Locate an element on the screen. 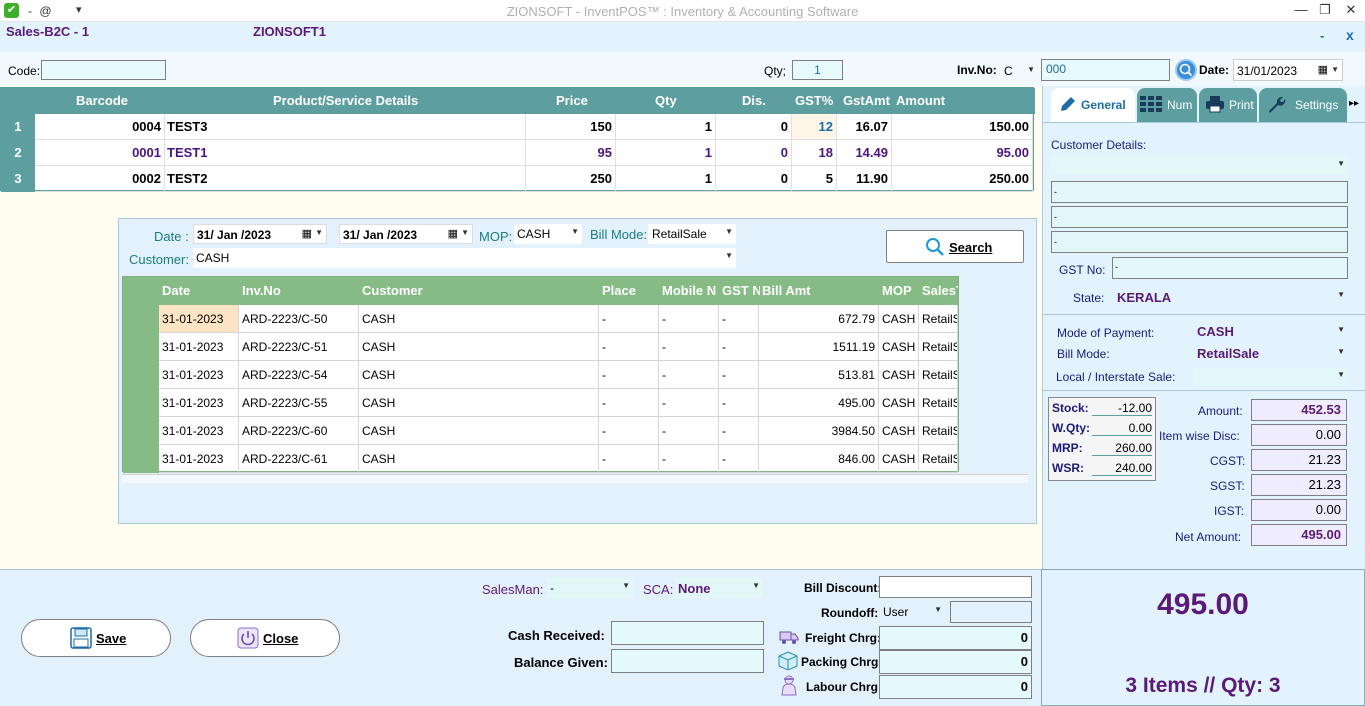  col-salestype: SalesT is located at coordinates (940, 290).